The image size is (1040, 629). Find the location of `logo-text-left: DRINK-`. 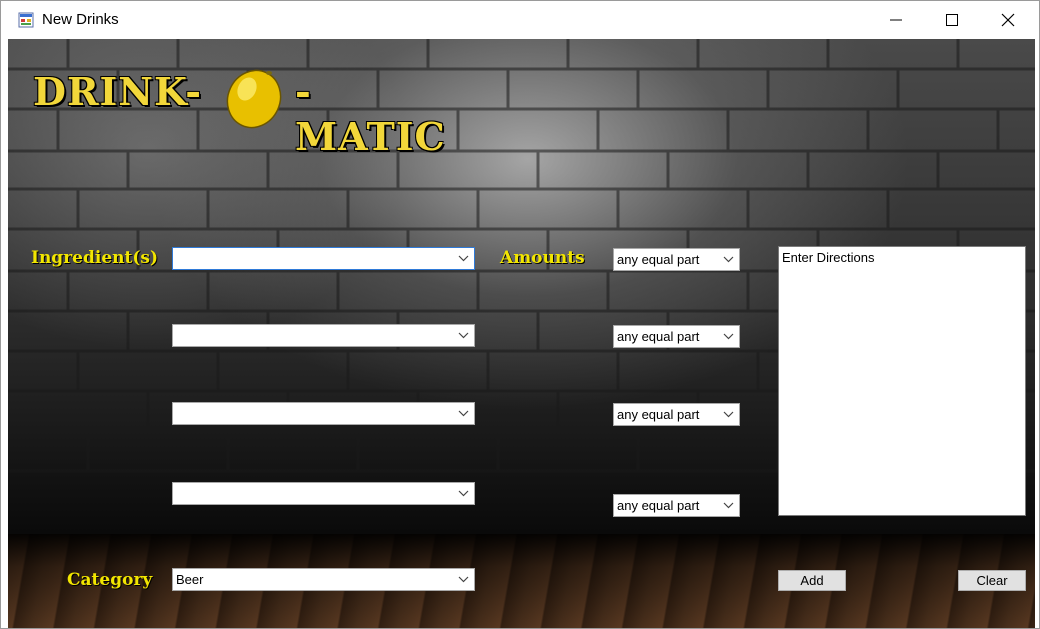

logo-text-left: DRINK- is located at coordinates (118, 91).